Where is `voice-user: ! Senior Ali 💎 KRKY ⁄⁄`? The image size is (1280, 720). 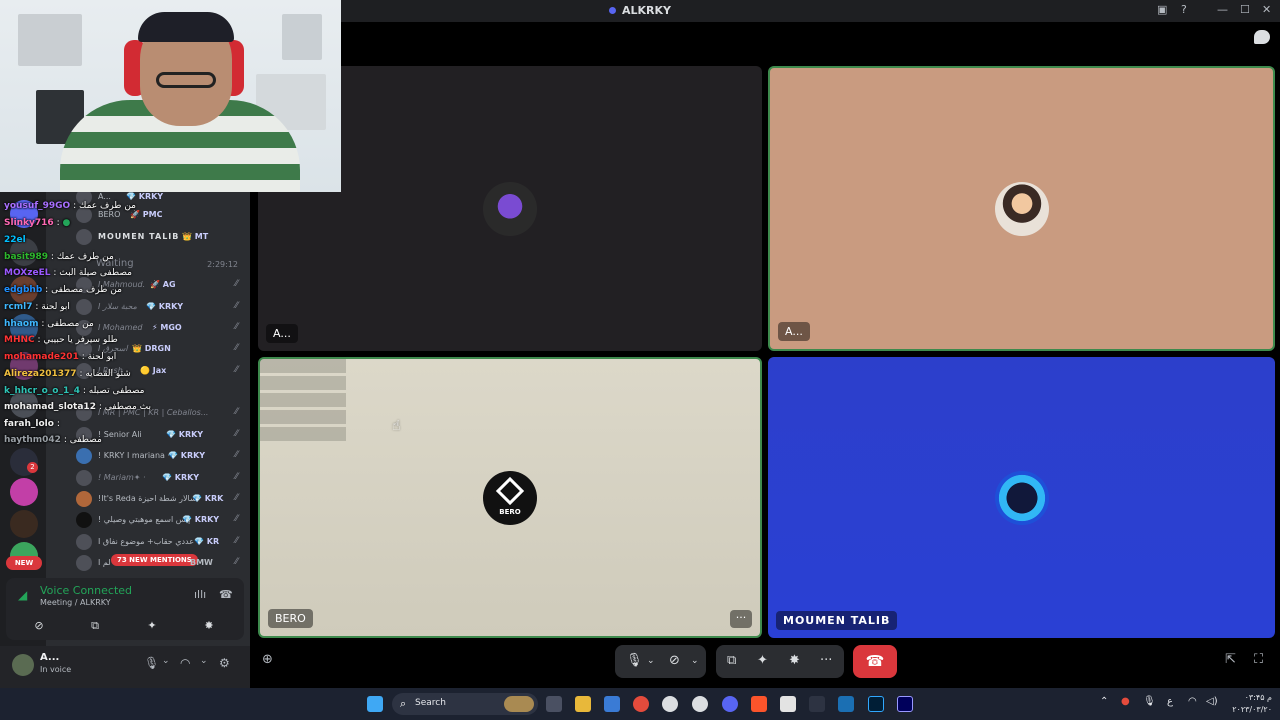 voice-user: ! Senior Ali 💎 KRKY ⁄⁄ is located at coordinates (158, 434).